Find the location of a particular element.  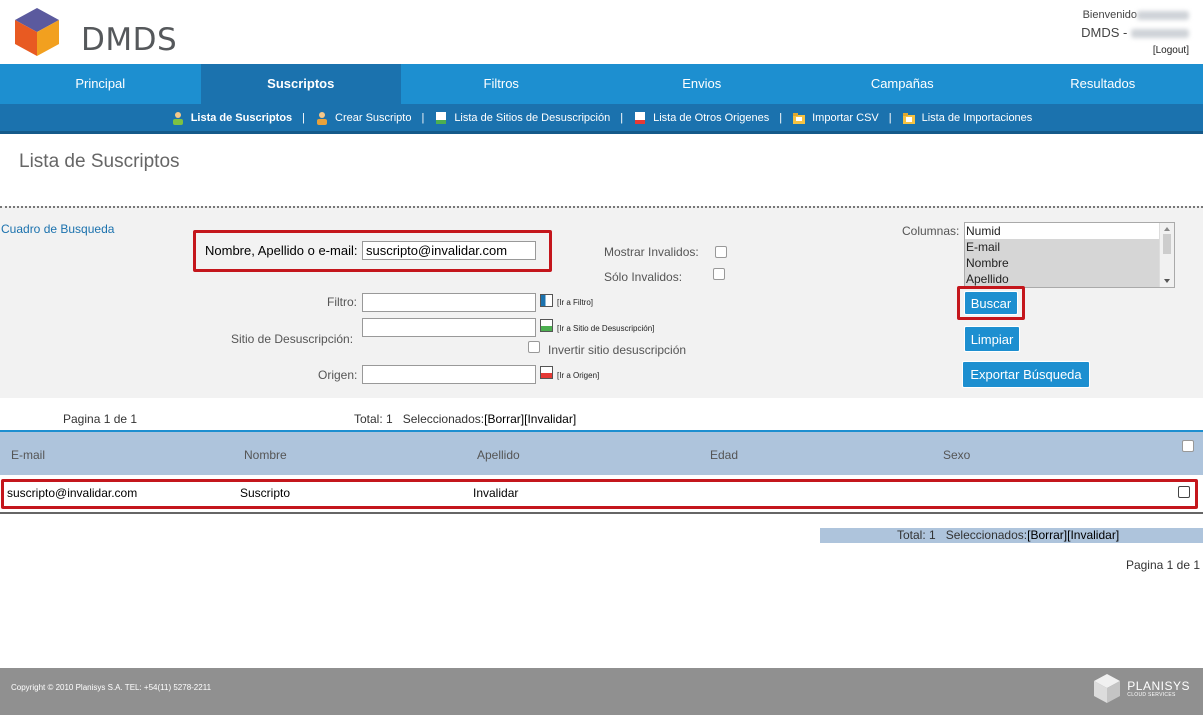

subnav-importar-csv: Importar CSV is located at coordinates (835, 118).